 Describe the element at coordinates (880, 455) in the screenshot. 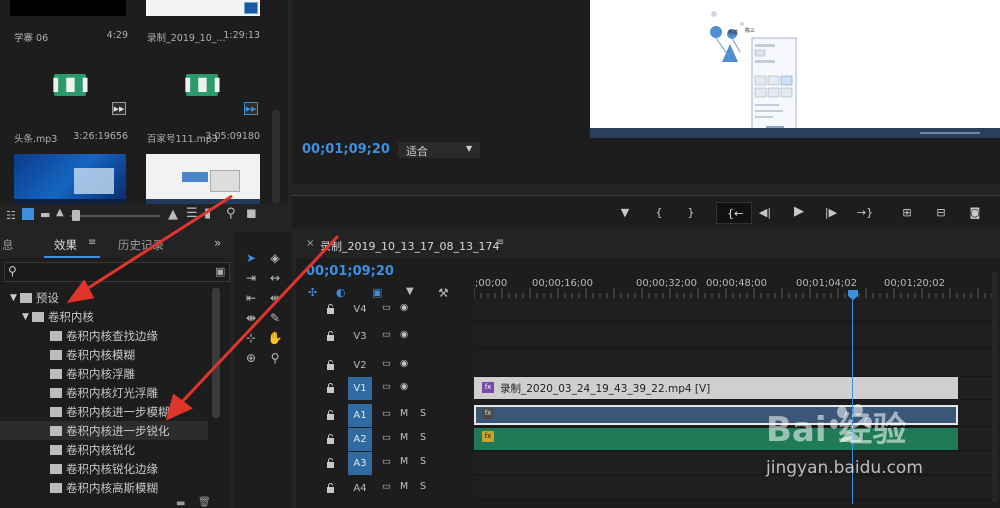

I see `baidu-jingyan-watermark: Bai 经验 jingyan.baidu.com` at that location.